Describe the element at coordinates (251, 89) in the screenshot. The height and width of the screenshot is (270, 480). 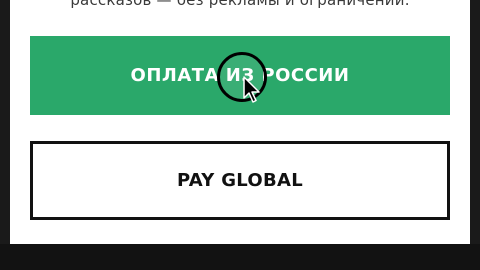
I see `mouse-pointer-icon` at that location.